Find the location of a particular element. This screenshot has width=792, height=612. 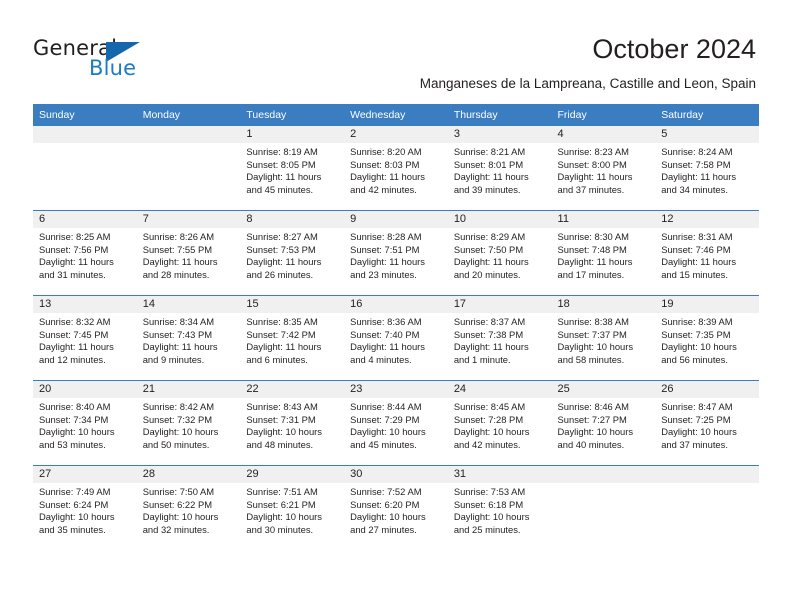

weekday-header-wednesday: Wednesday is located at coordinates (396, 115).